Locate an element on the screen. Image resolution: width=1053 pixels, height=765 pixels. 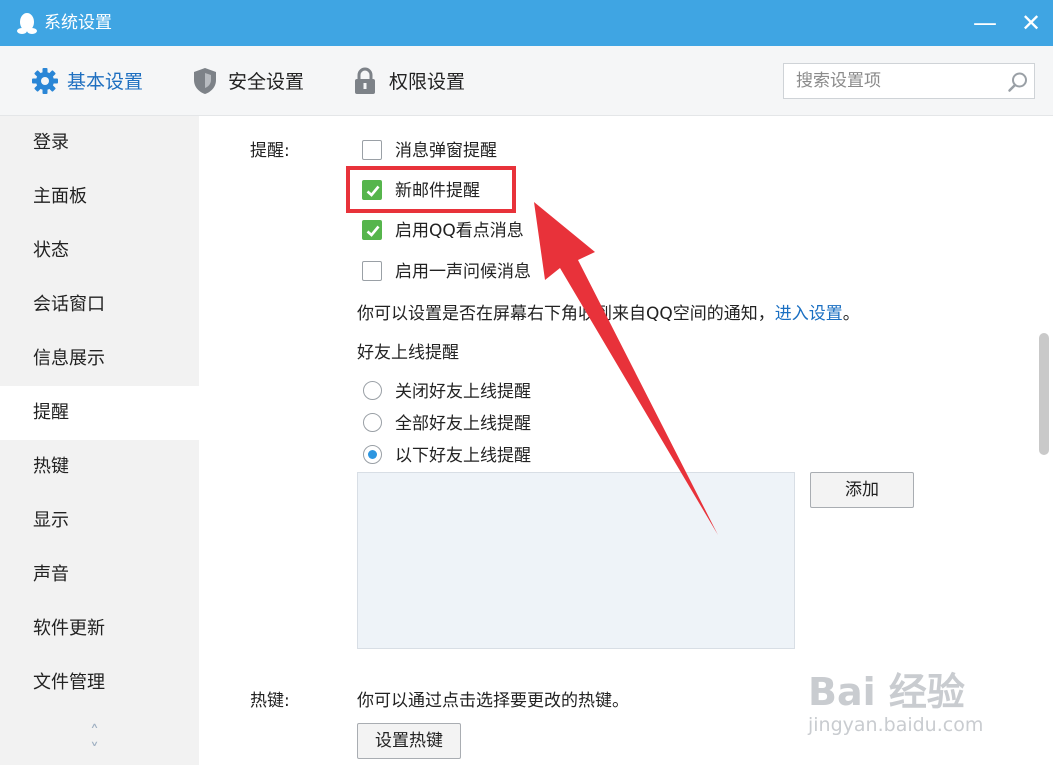
qq-kandian-checkbox is located at coordinates (372, 230).